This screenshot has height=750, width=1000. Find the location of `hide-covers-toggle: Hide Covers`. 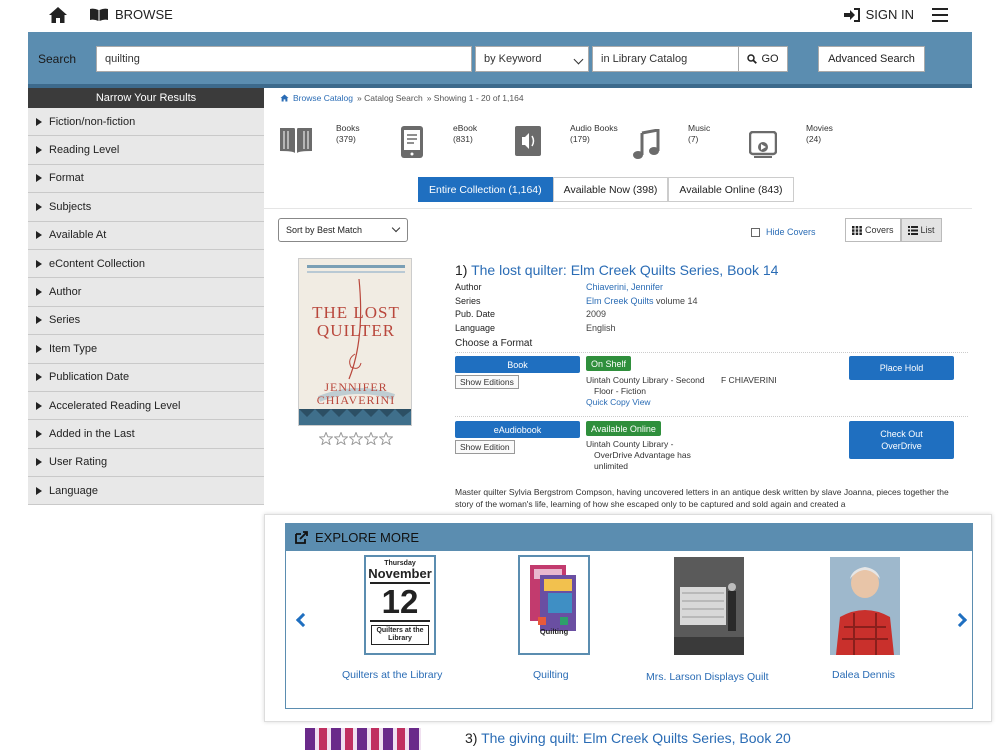

hide-covers-toggle: Hide Covers is located at coordinates (783, 232).